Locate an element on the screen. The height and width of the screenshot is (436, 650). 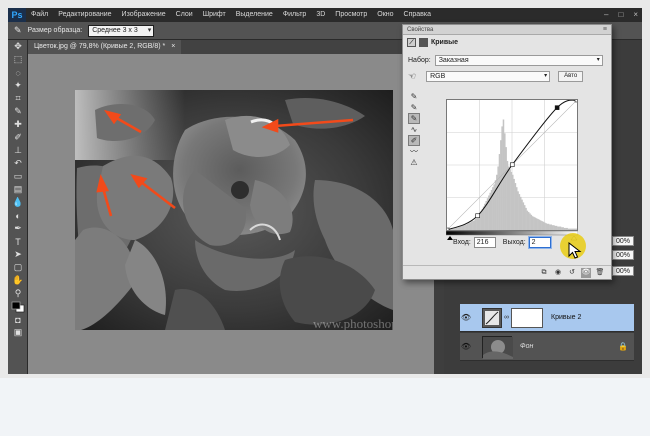
menu-edit: Редактирование is located at coordinates (84, 15).